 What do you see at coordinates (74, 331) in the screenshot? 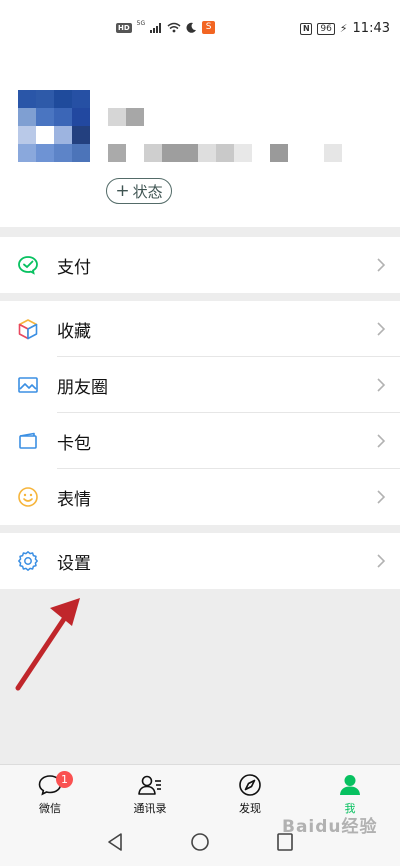
I see `menu-item-label: 收藏` at bounding box center [74, 331].